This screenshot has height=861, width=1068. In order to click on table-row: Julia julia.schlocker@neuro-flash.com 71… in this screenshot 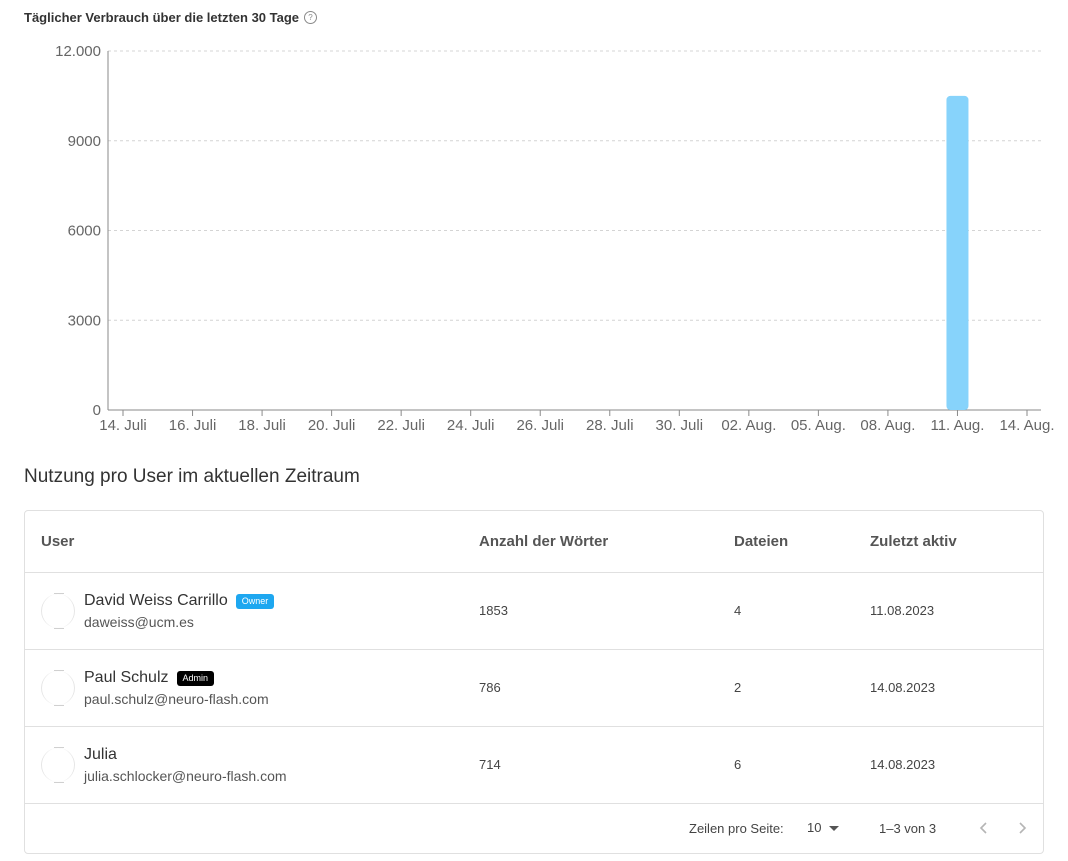, I will do `click(534, 765)`.